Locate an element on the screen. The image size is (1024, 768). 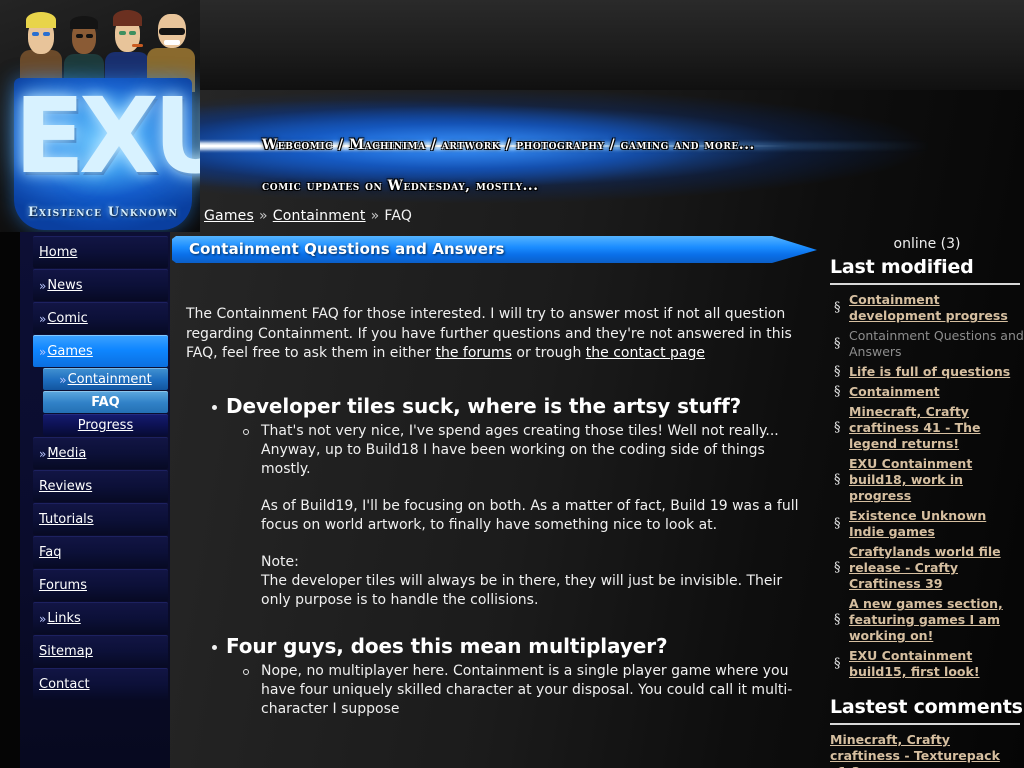
last-modified-link: Containment is located at coordinates (894, 391).